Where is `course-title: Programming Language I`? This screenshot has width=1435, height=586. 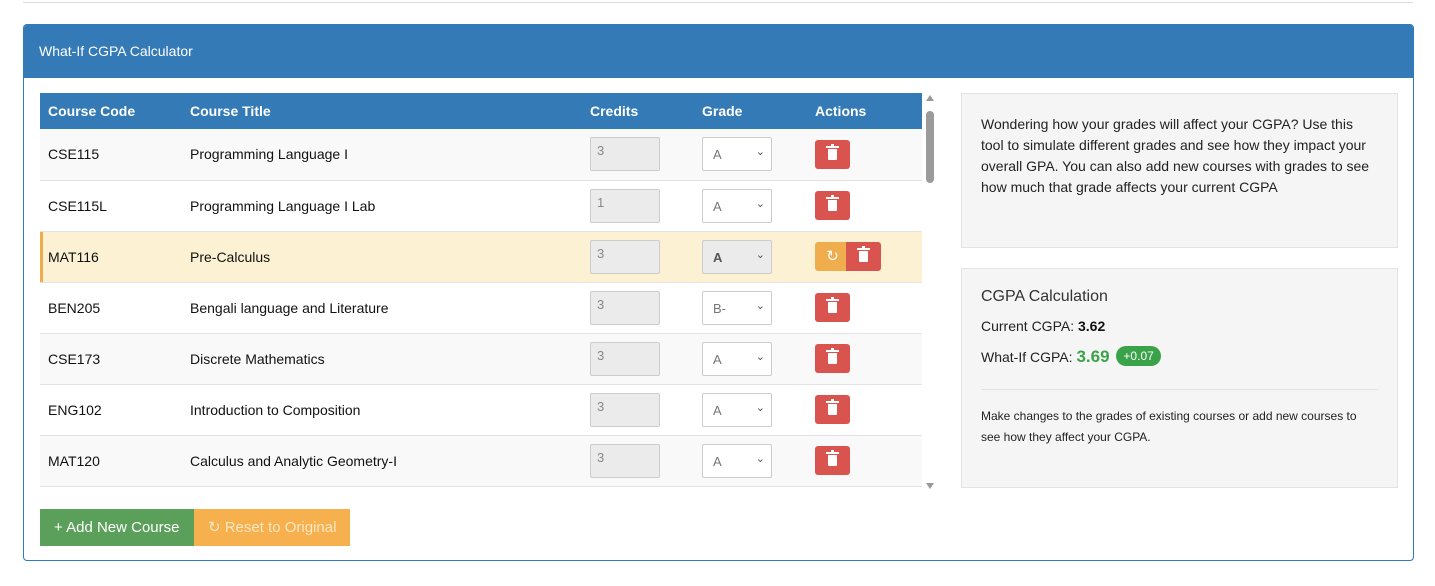 course-title: Programming Language I is located at coordinates (269, 154).